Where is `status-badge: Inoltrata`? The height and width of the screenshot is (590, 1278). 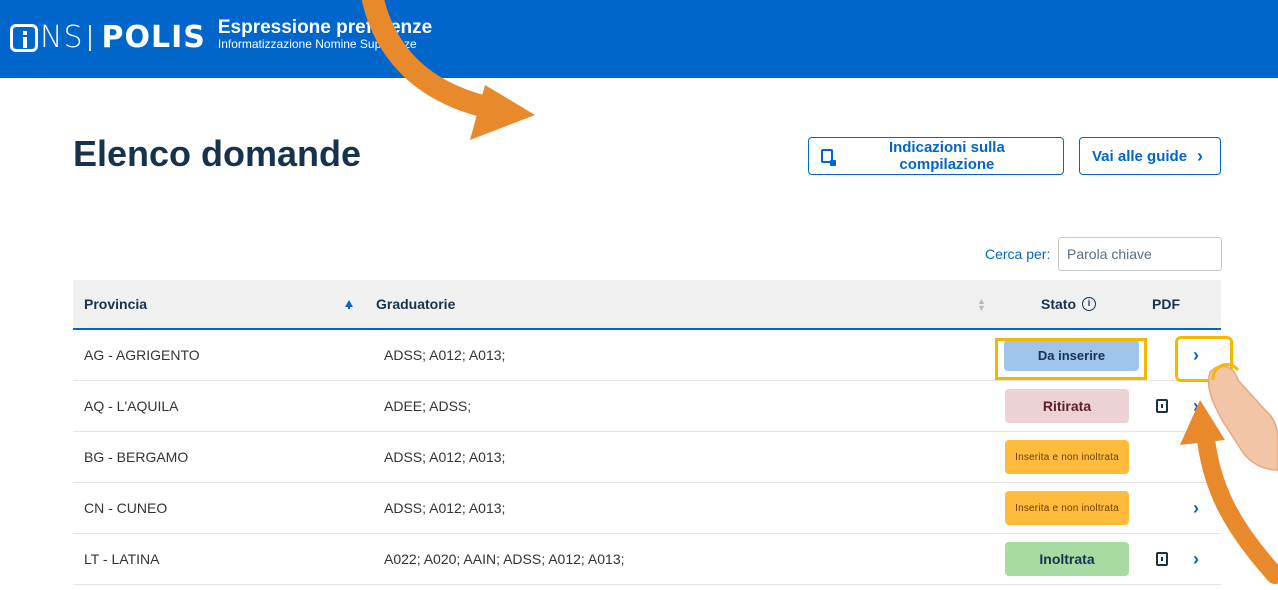
status-badge: Inoltrata is located at coordinates (1067, 559).